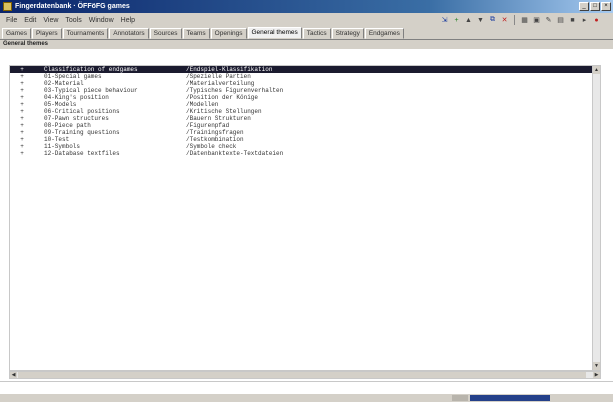 The height and width of the screenshot is (402, 613). Describe the element at coordinates (67, 125) in the screenshot. I see `row-name: 08-Piece path` at that location.